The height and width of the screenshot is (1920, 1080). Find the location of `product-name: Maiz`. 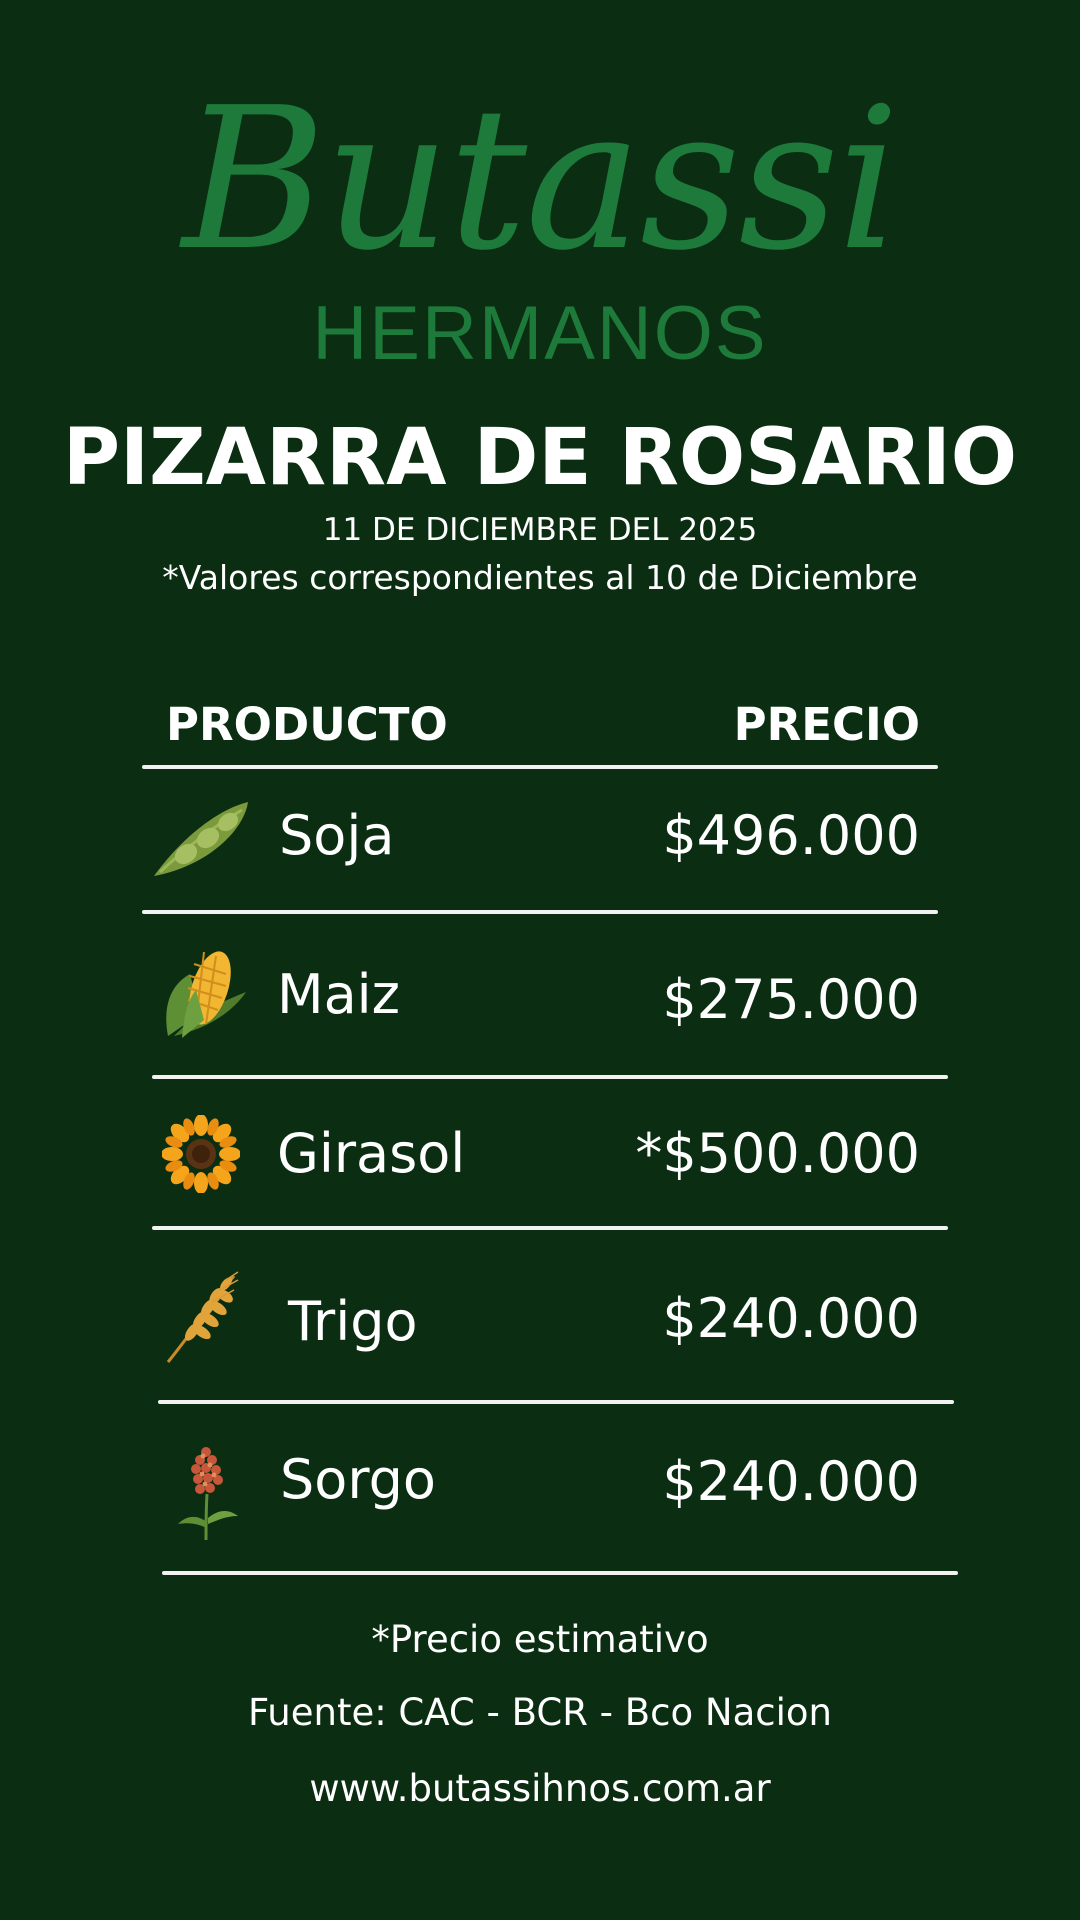

product-name: Maiz is located at coordinates (339, 994).